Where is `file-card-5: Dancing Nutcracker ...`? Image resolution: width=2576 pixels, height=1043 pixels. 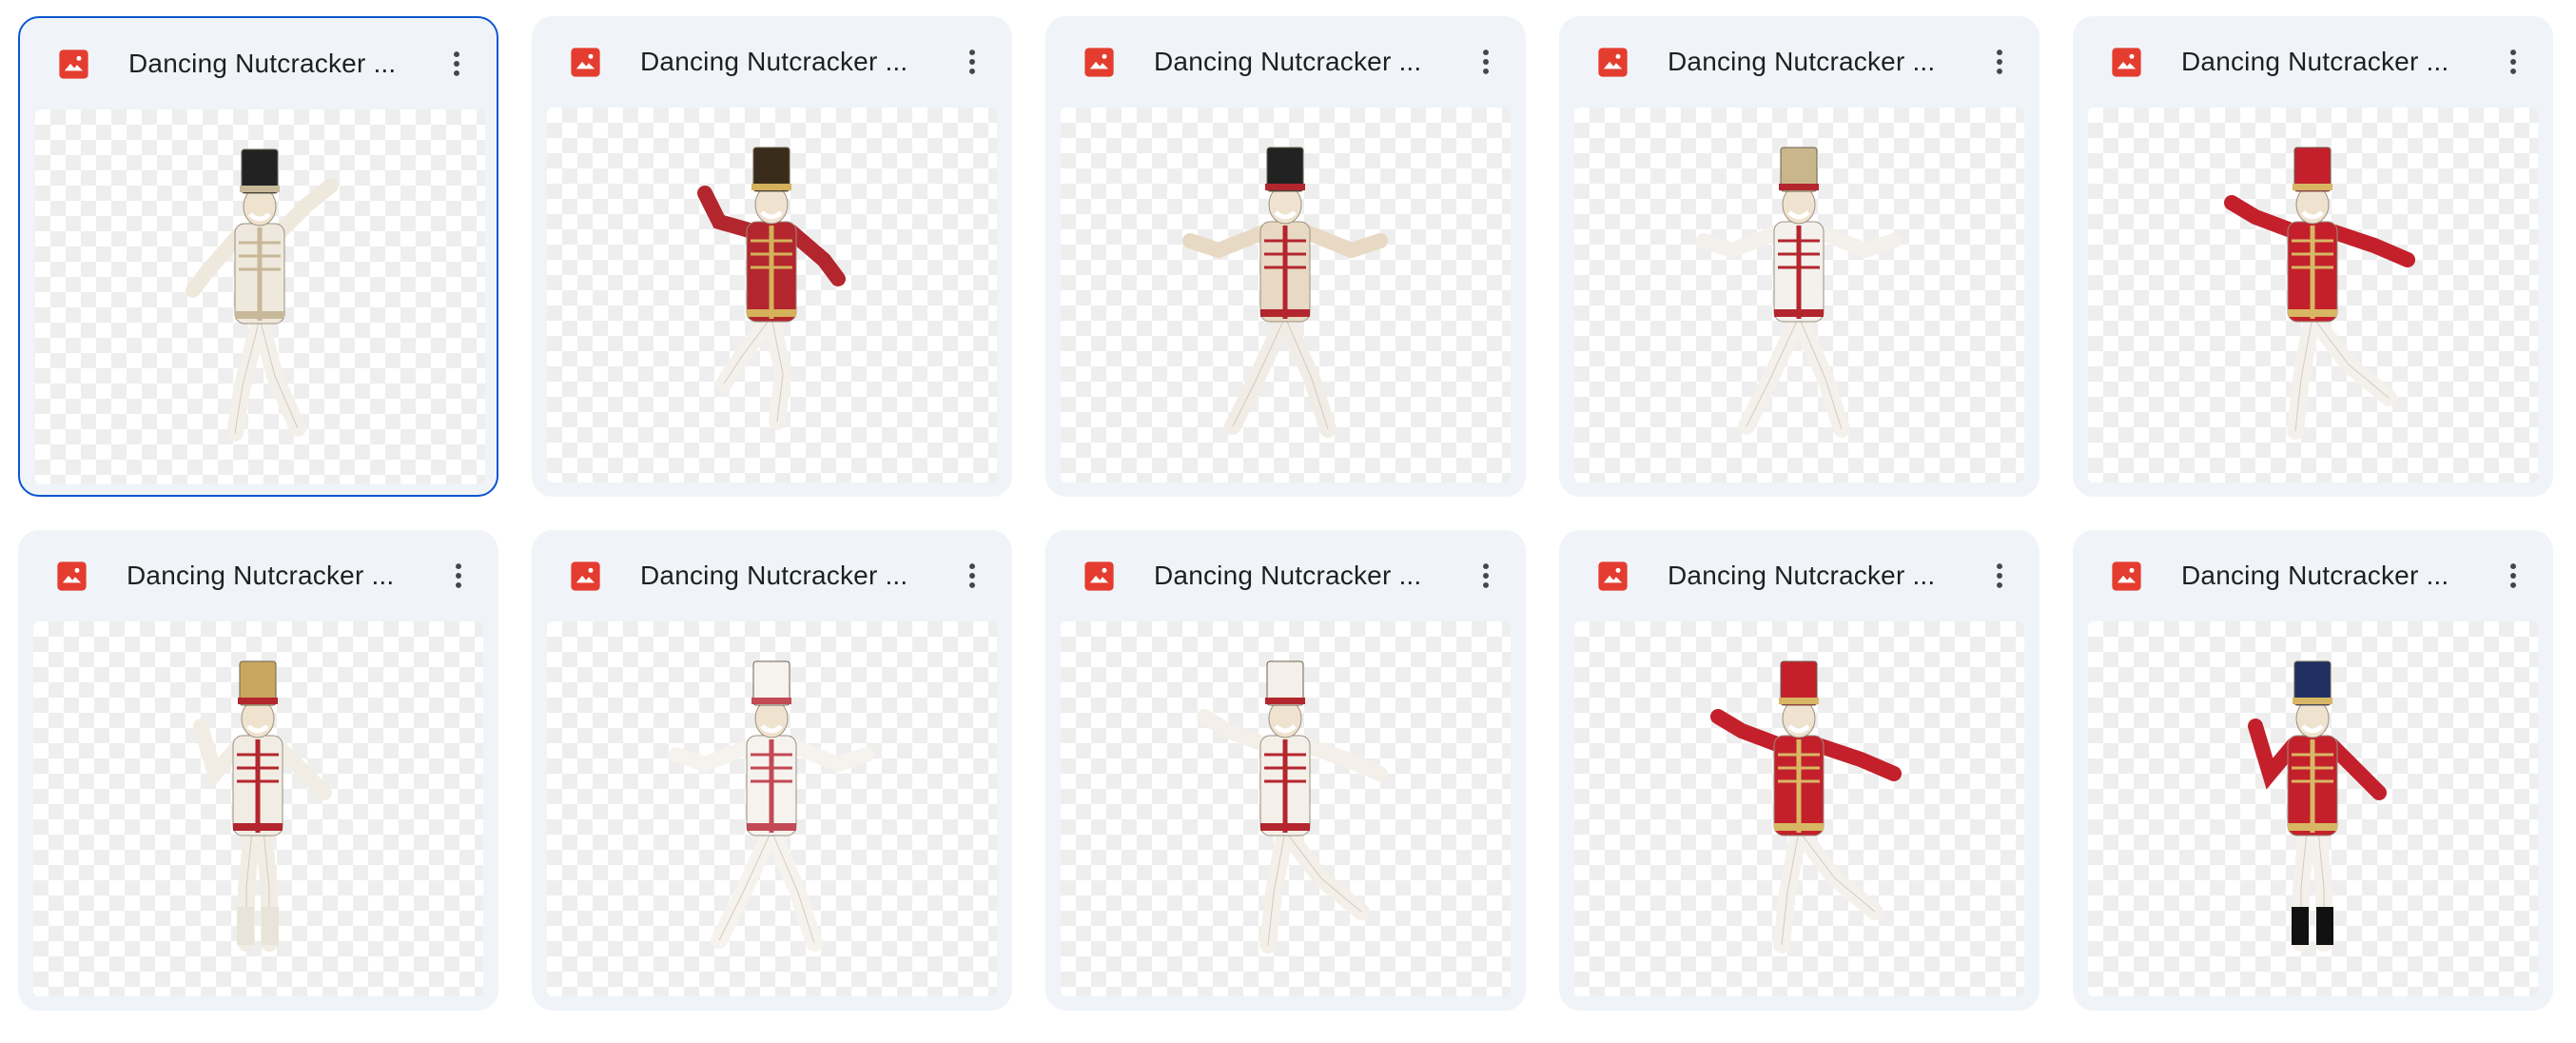
file-card-5: Dancing Nutcracker ... is located at coordinates (2313, 256).